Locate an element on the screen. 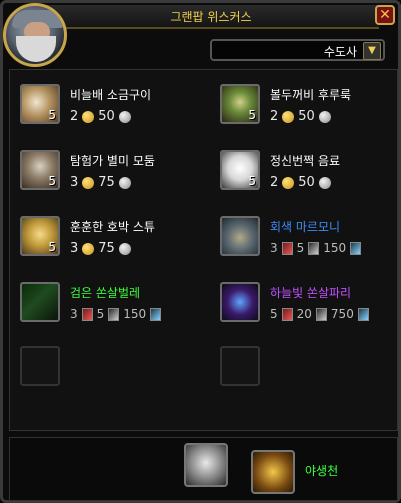 The image size is (401, 503). currency-c-amount: 750 is located at coordinates (342, 314).